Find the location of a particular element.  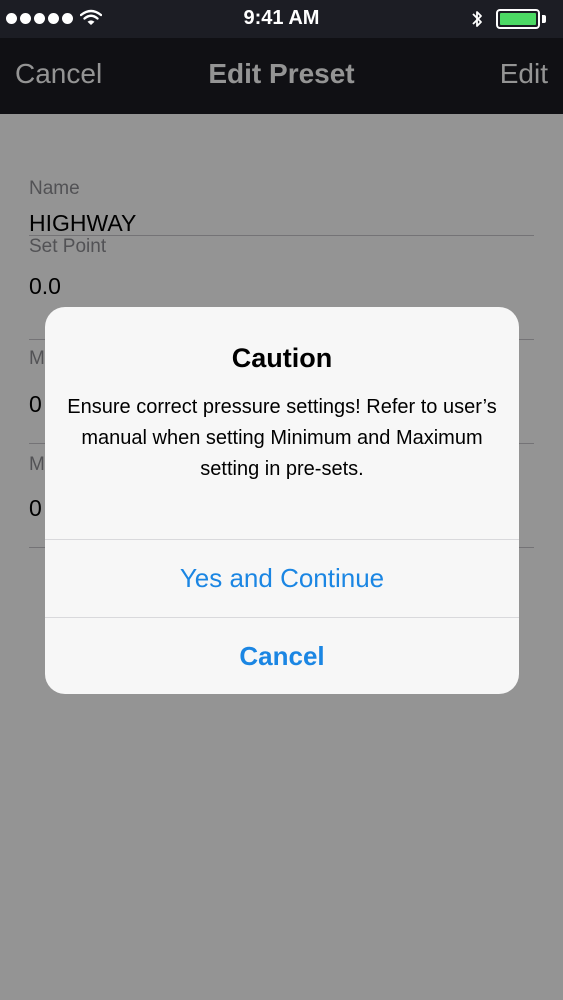

bluetooth-icon is located at coordinates (477, 21).